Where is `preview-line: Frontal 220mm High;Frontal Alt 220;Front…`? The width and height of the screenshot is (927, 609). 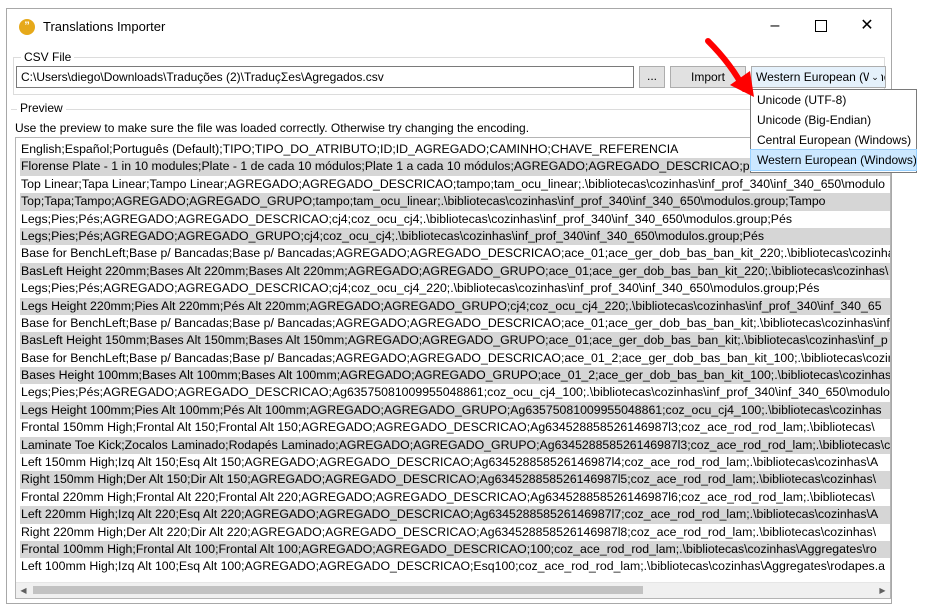 preview-line: Frontal 220mm High;Frontal Alt 220;Front… is located at coordinates (448, 496).